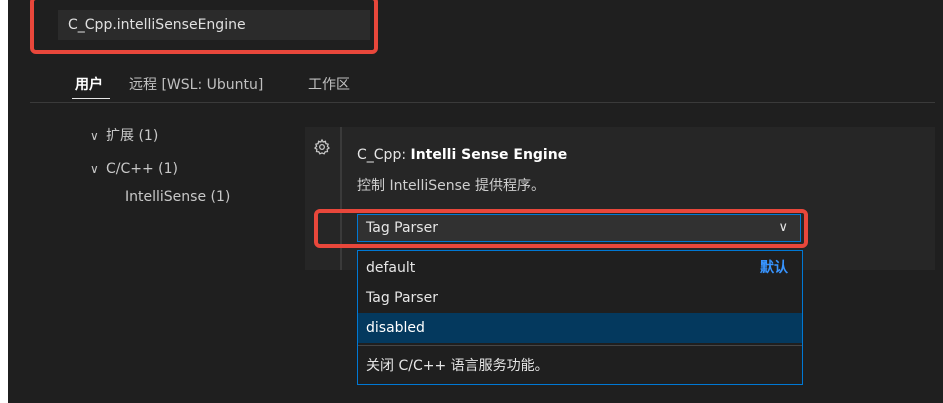  I want to click on select-highlight-annotation, so click(561, 228).